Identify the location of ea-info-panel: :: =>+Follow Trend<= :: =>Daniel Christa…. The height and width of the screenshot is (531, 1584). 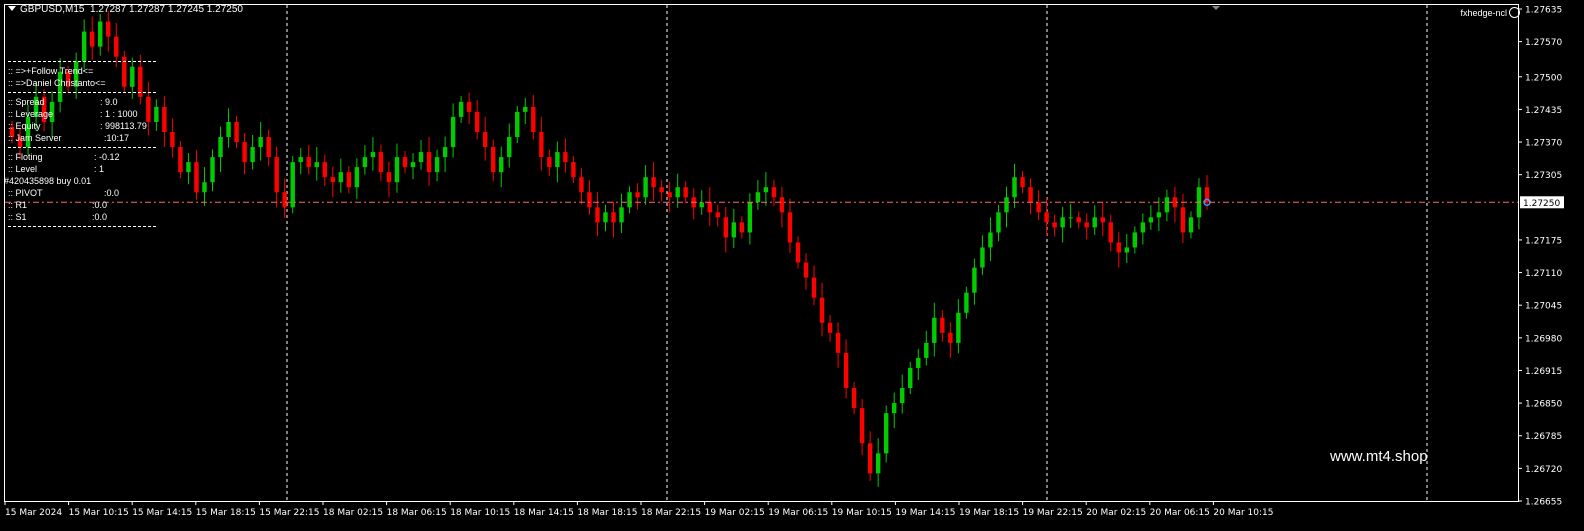
(80, 144).